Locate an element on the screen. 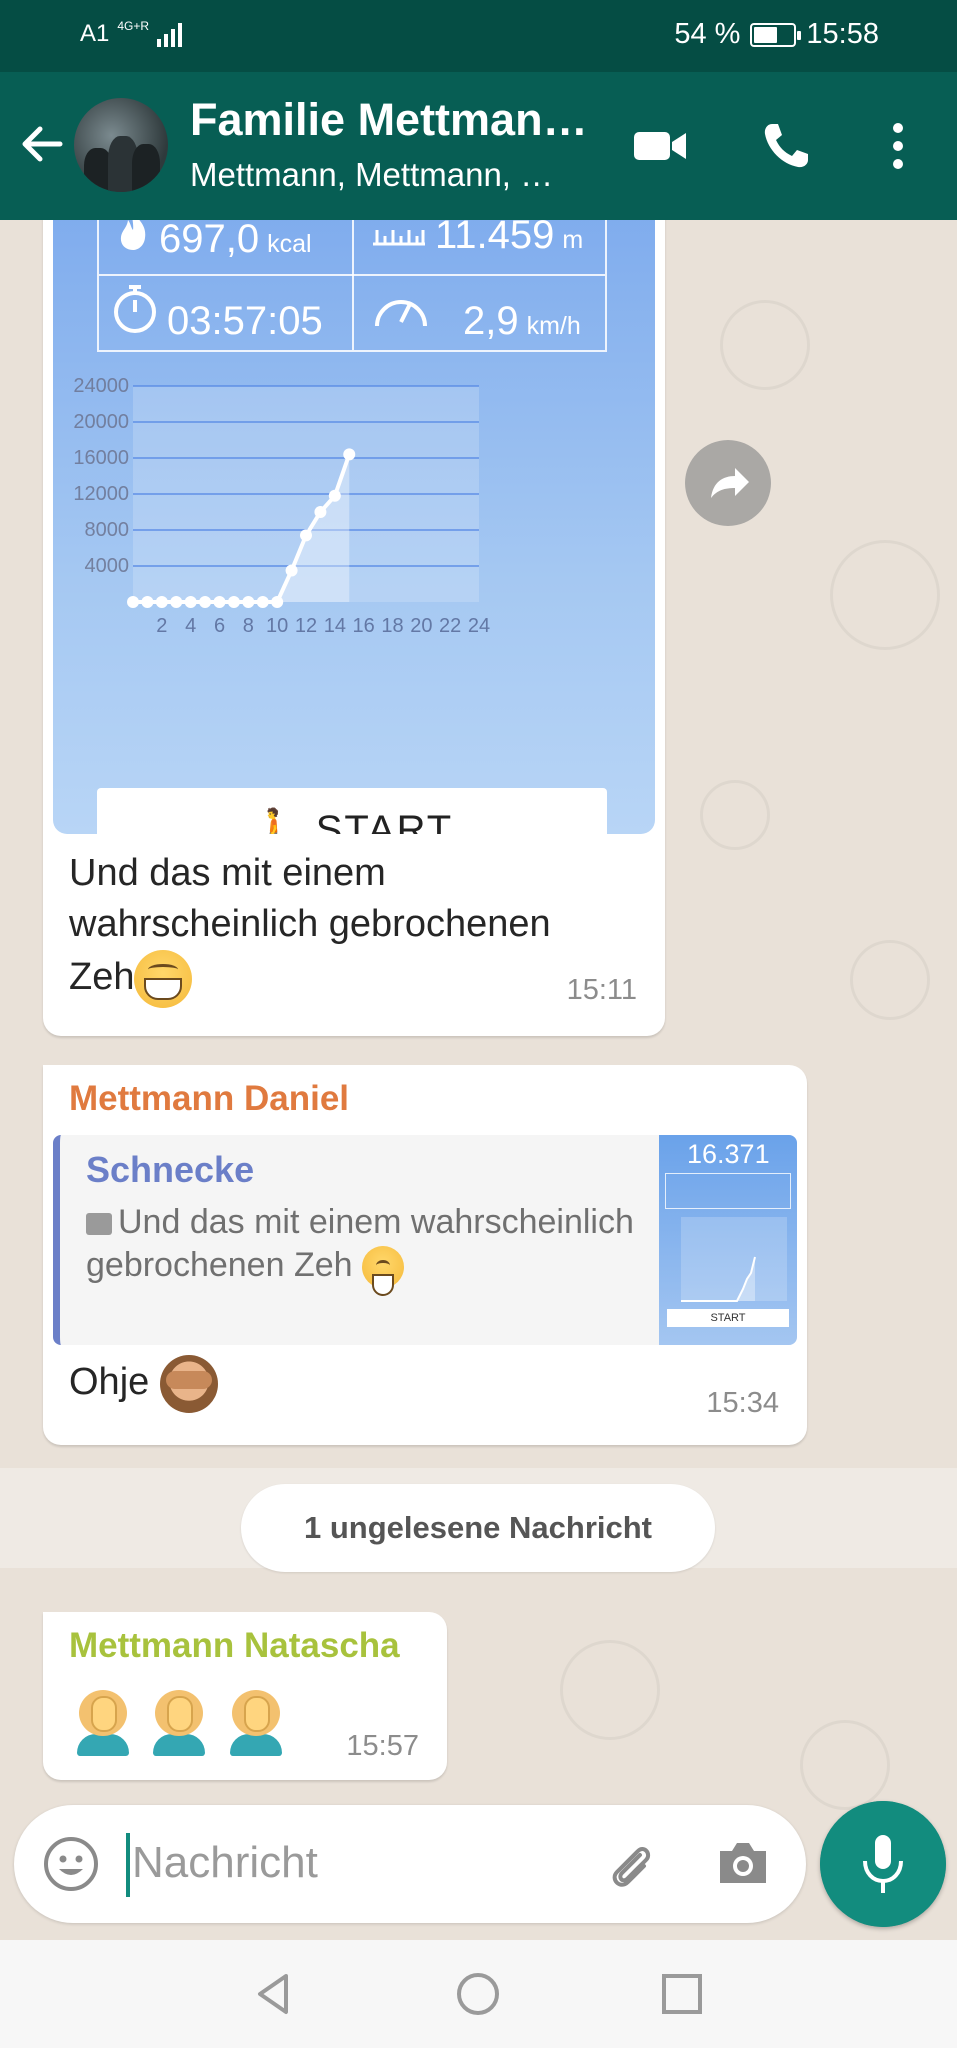 This screenshot has width=957, height=2048. message-bubble-text: Mettmann Natascha 15:57 is located at coordinates (245, 1696).